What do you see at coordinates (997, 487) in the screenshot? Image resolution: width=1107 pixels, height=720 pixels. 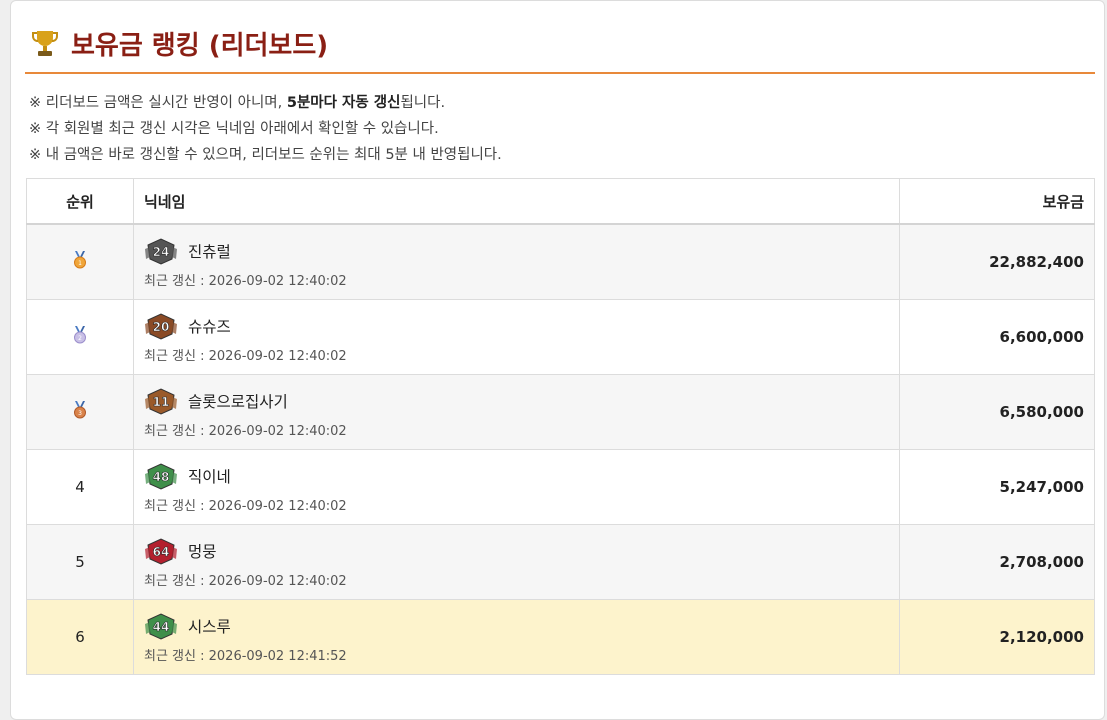 I see `amount-cell: 5,247,000` at bounding box center [997, 487].